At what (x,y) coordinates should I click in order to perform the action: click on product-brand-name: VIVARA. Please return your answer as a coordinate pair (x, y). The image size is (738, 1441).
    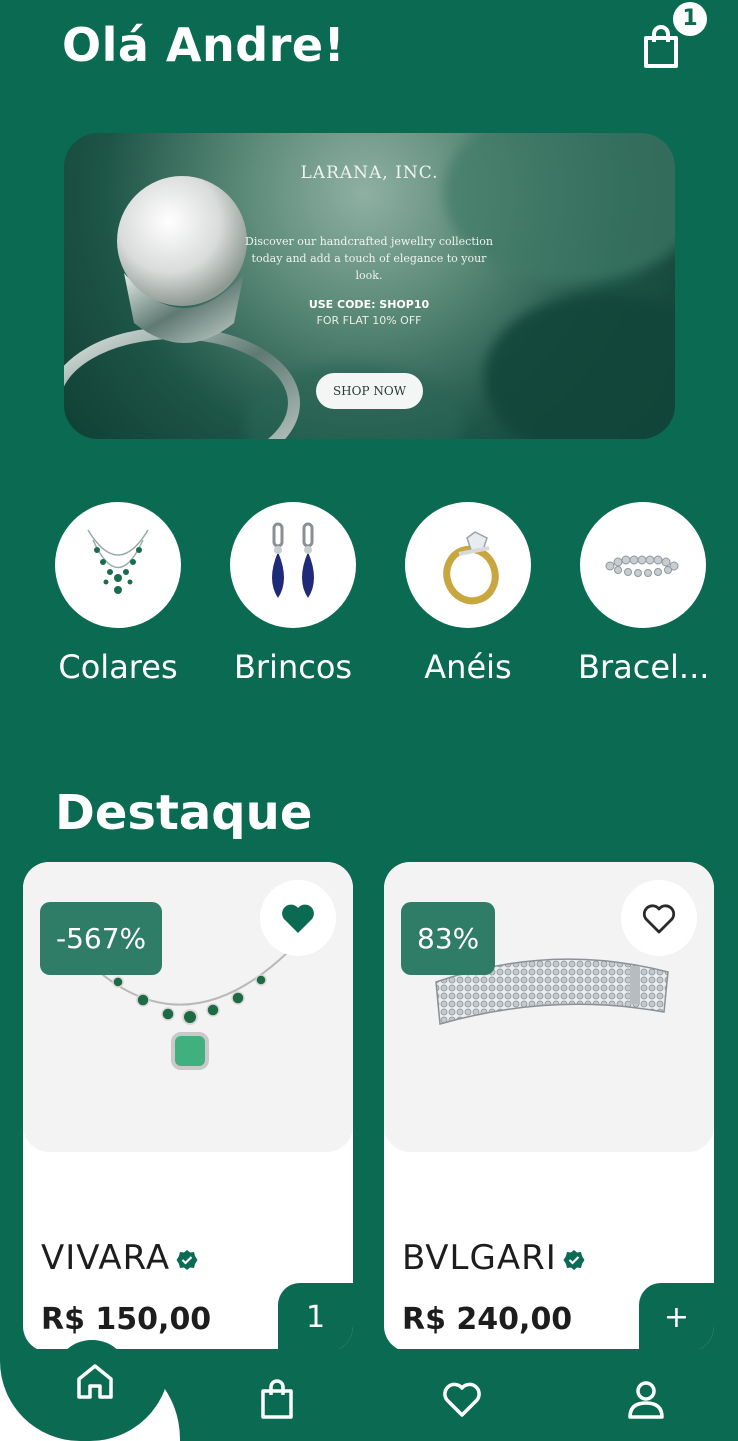
    Looking at the image, I should click on (106, 1258).